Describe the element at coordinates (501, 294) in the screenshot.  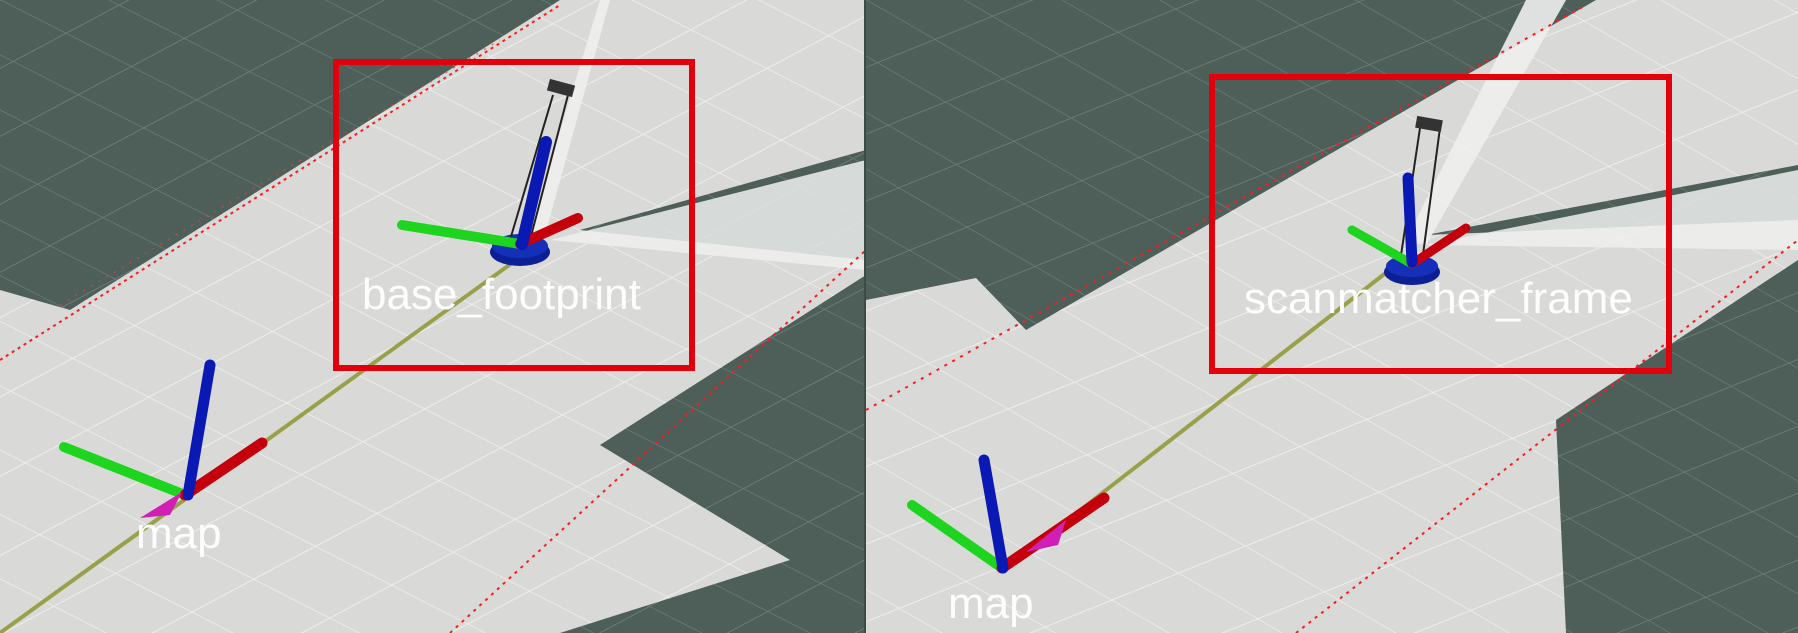
I see `frame-label-base-footprint: base_footprint` at that location.